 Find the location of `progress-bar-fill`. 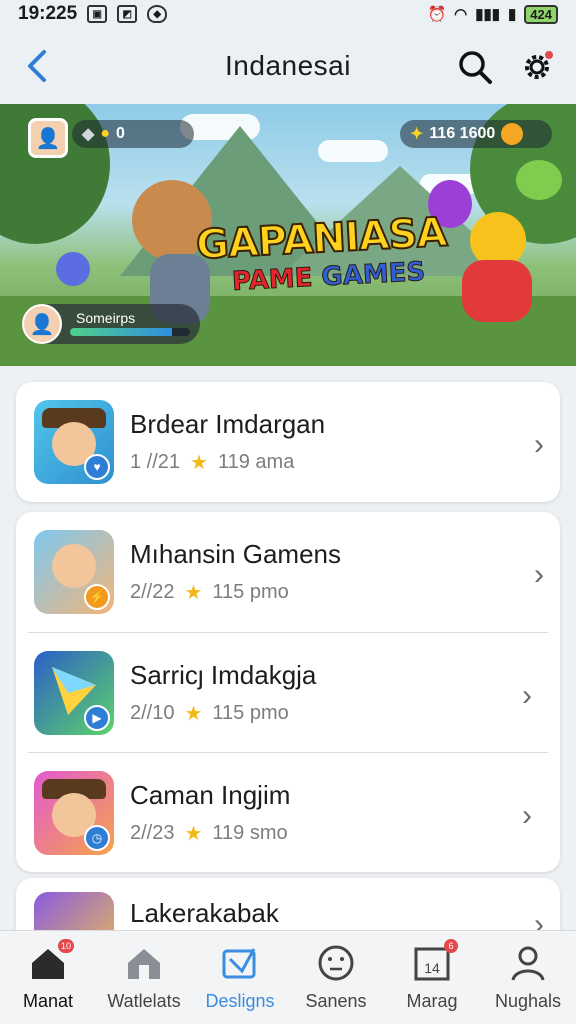

progress-bar-fill is located at coordinates (121, 332).